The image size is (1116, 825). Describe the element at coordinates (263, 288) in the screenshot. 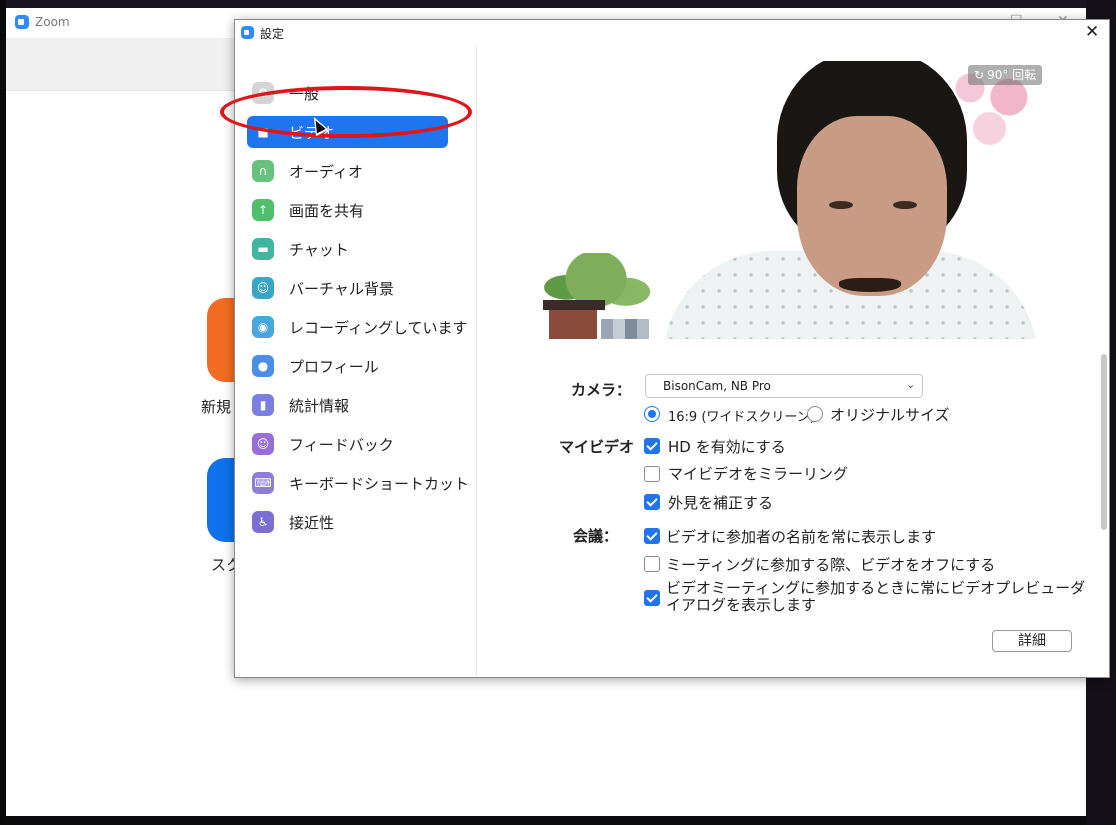

I see `virtual-background-icon: ☺` at that location.